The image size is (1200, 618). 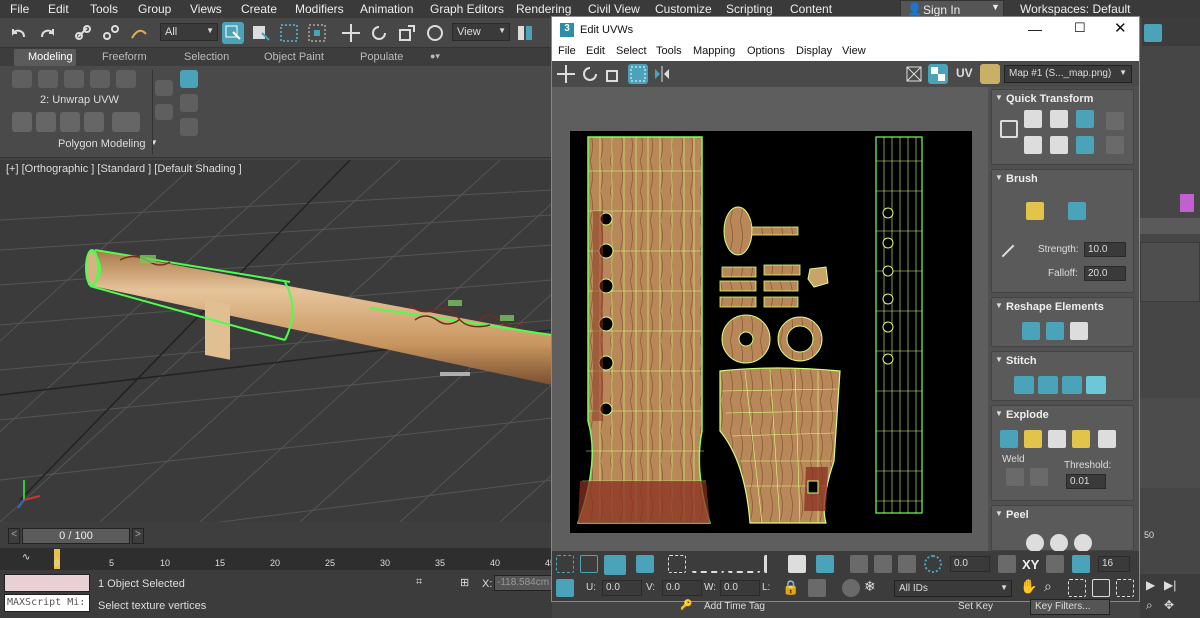 What do you see at coordinates (1125, 588) in the screenshot?
I see `zoom-selected-icon` at bounding box center [1125, 588].